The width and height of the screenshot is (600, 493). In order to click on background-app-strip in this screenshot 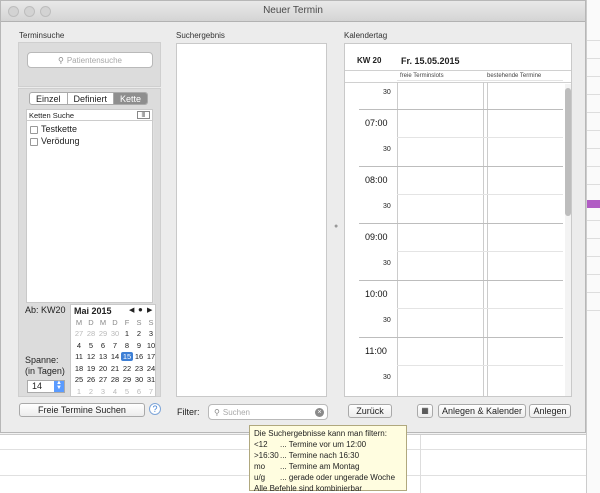, I will do `click(593, 246)`.